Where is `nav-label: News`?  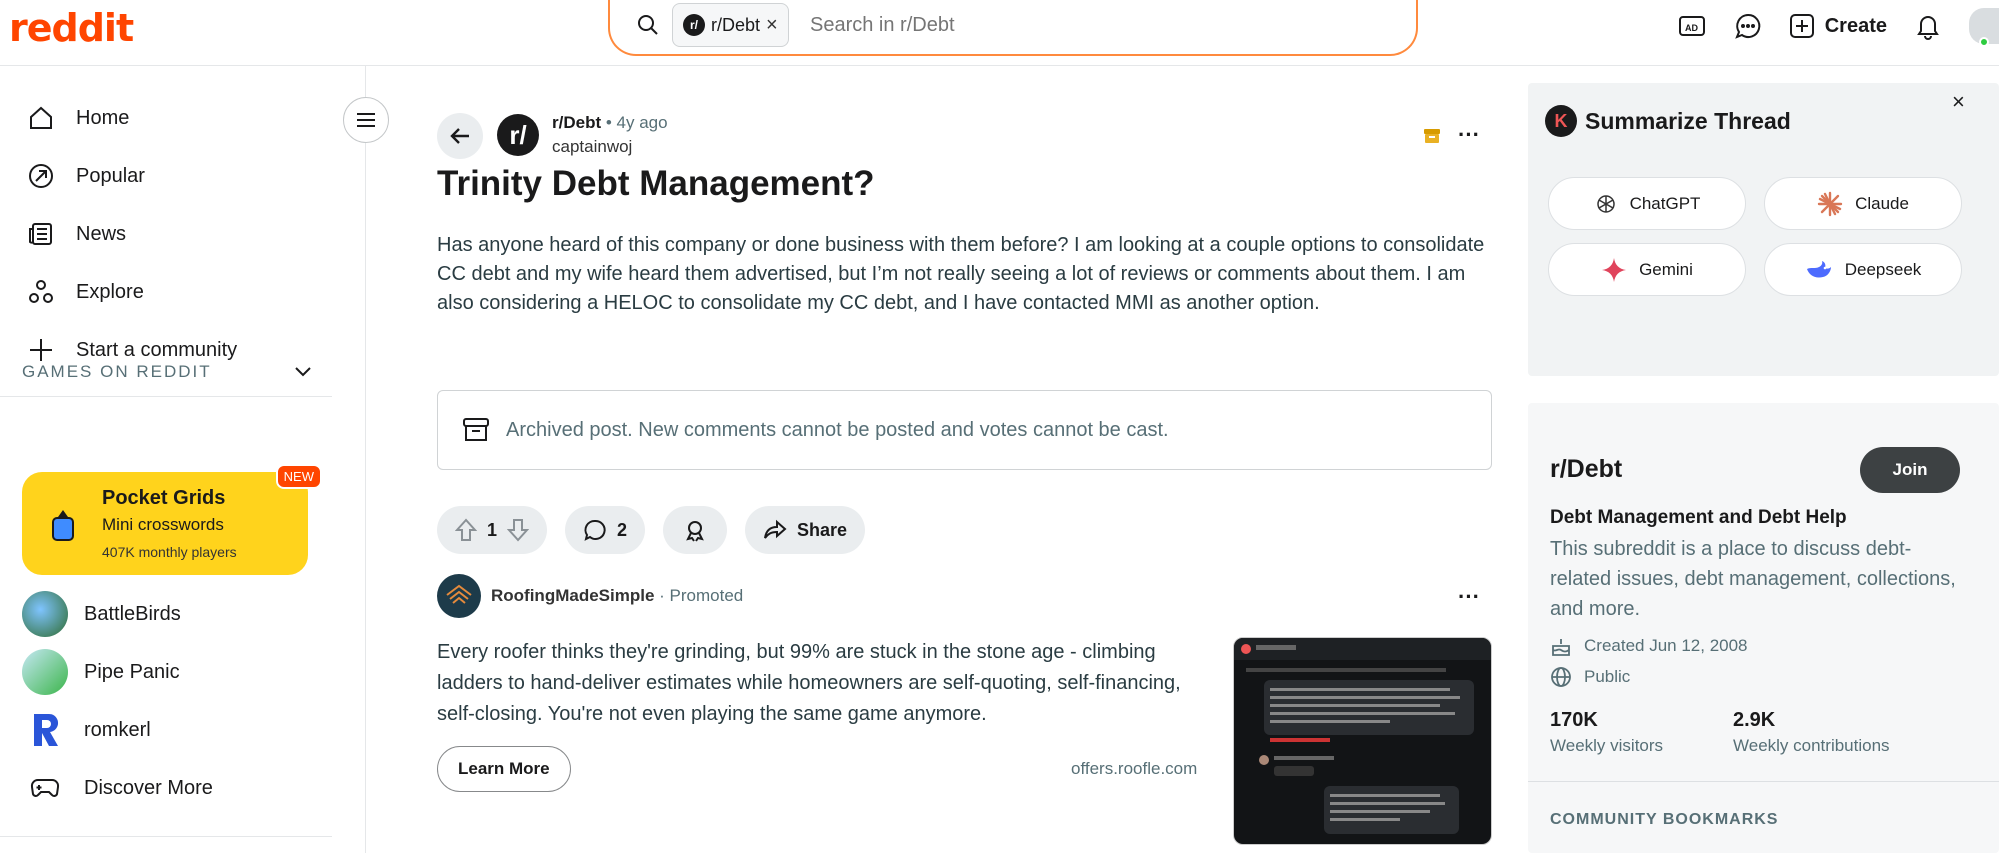
nav-label: News is located at coordinates (101, 233).